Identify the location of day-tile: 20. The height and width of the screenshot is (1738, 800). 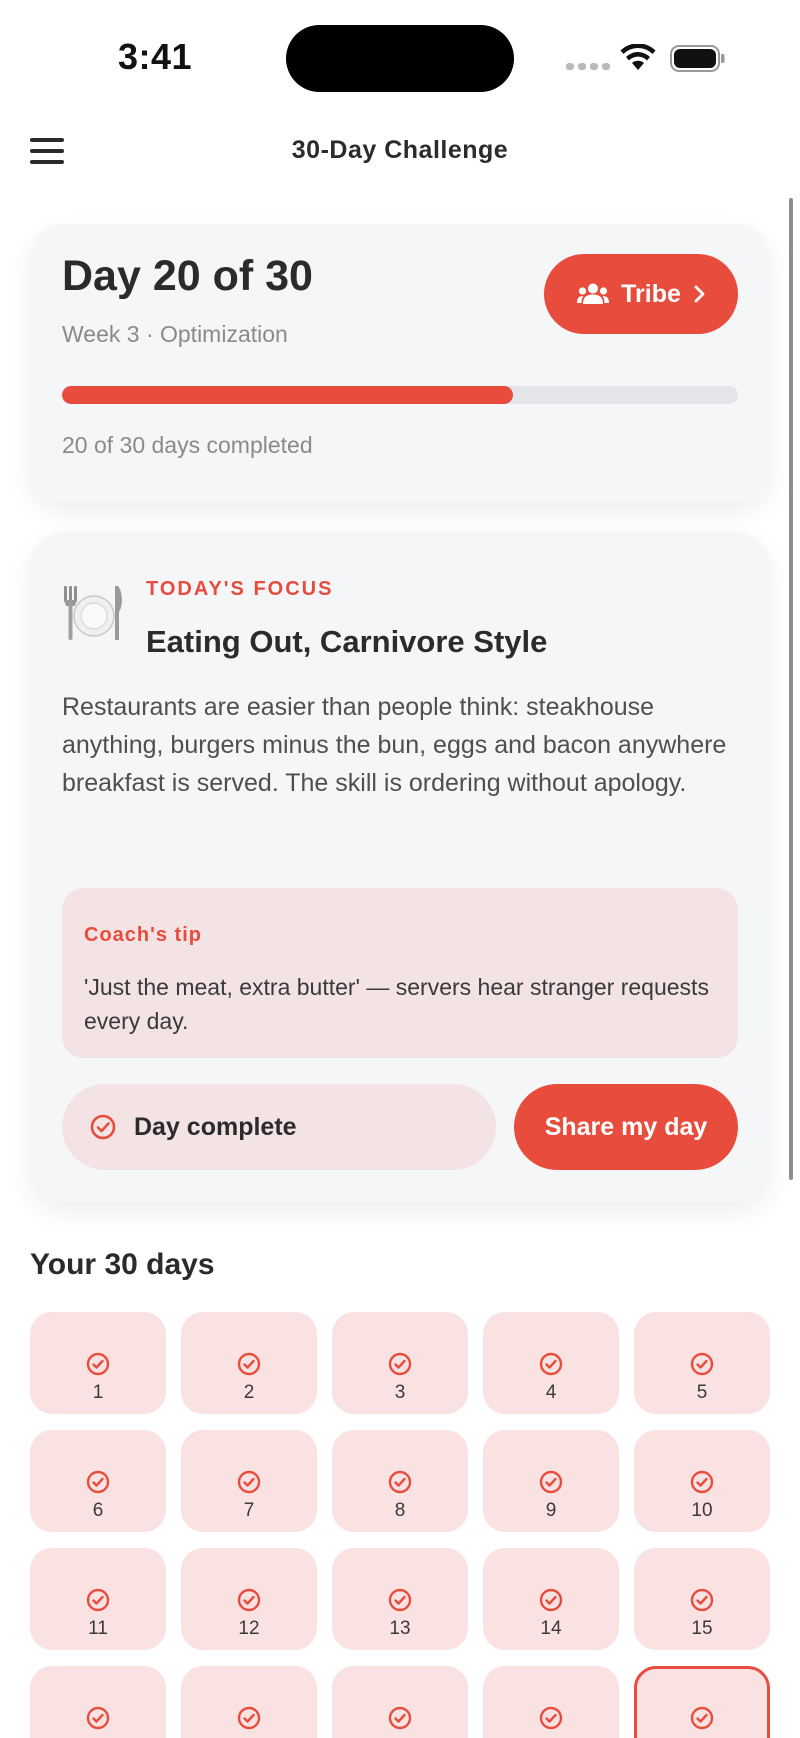
(702, 1702).